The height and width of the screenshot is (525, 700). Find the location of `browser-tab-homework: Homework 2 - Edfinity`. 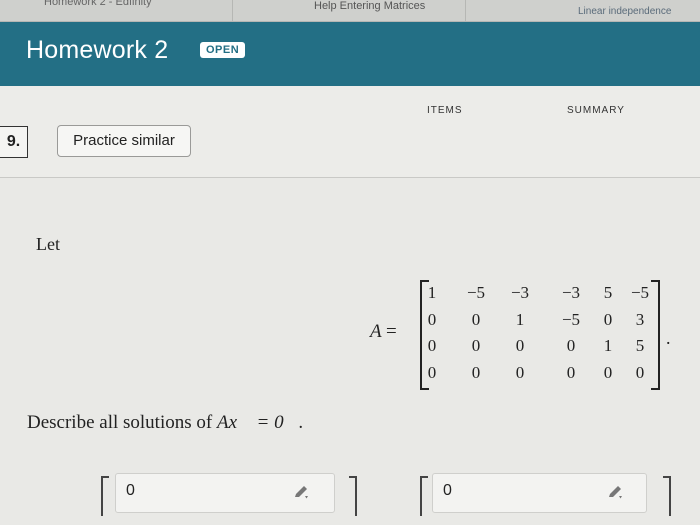

browser-tab-homework: Homework 2 - Edfinity is located at coordinates (98, 8).